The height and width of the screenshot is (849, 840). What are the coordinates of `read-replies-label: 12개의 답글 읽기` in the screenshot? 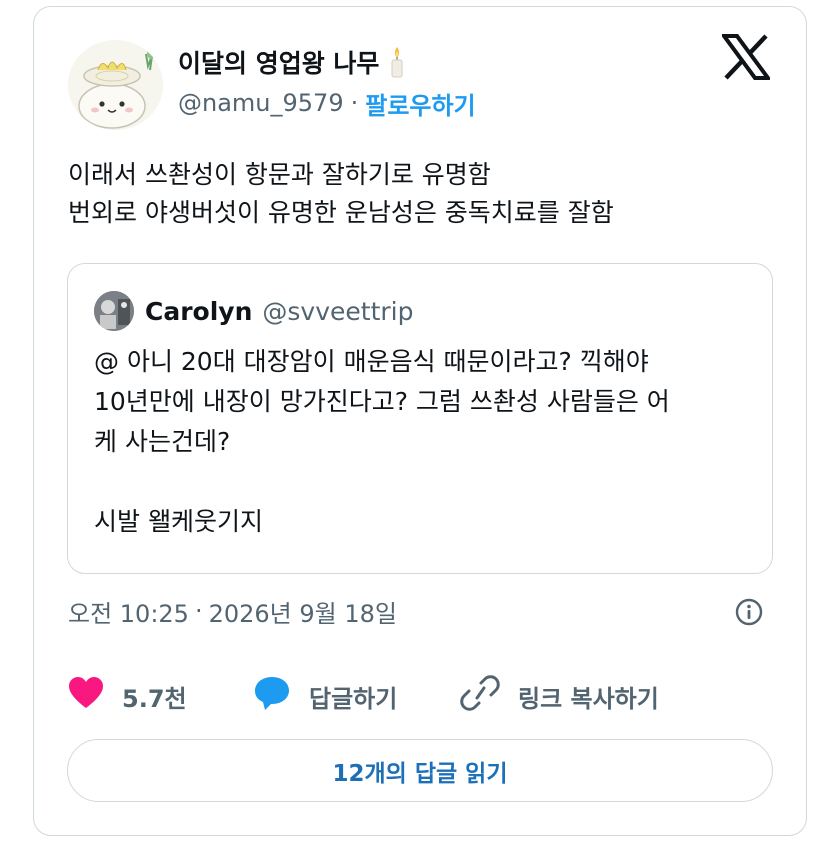 It's located at (420, 773).